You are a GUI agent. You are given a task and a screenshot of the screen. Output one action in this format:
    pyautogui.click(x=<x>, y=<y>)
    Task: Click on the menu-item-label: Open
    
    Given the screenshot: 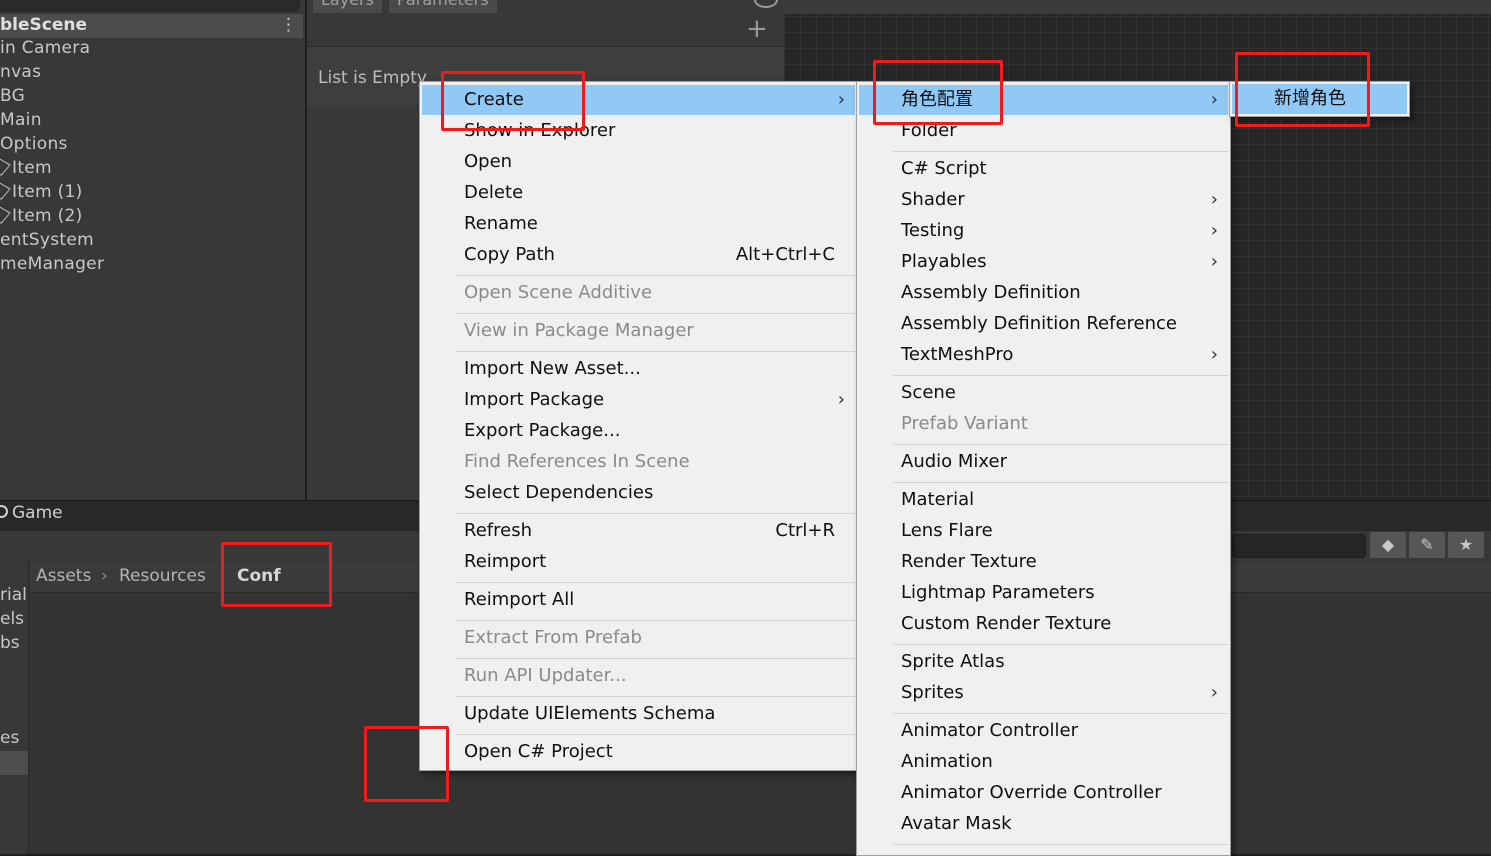 What is the action you would take?
    pyautogui.click(x=488, y=161)
    